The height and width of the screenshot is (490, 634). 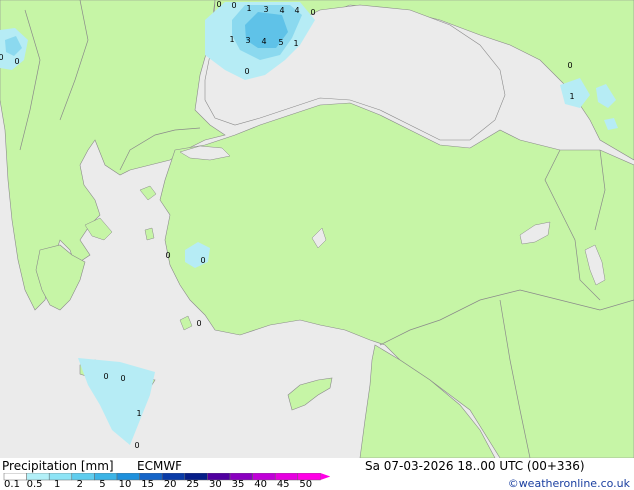 I want to click on legend-overflow-arrow, so click(x=325, y=476).